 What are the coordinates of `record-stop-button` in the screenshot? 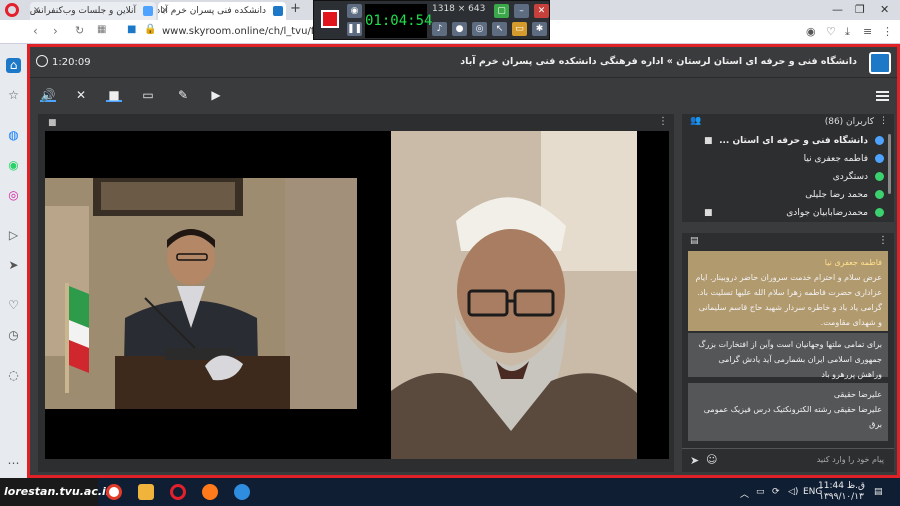 It's located at (330, 19).